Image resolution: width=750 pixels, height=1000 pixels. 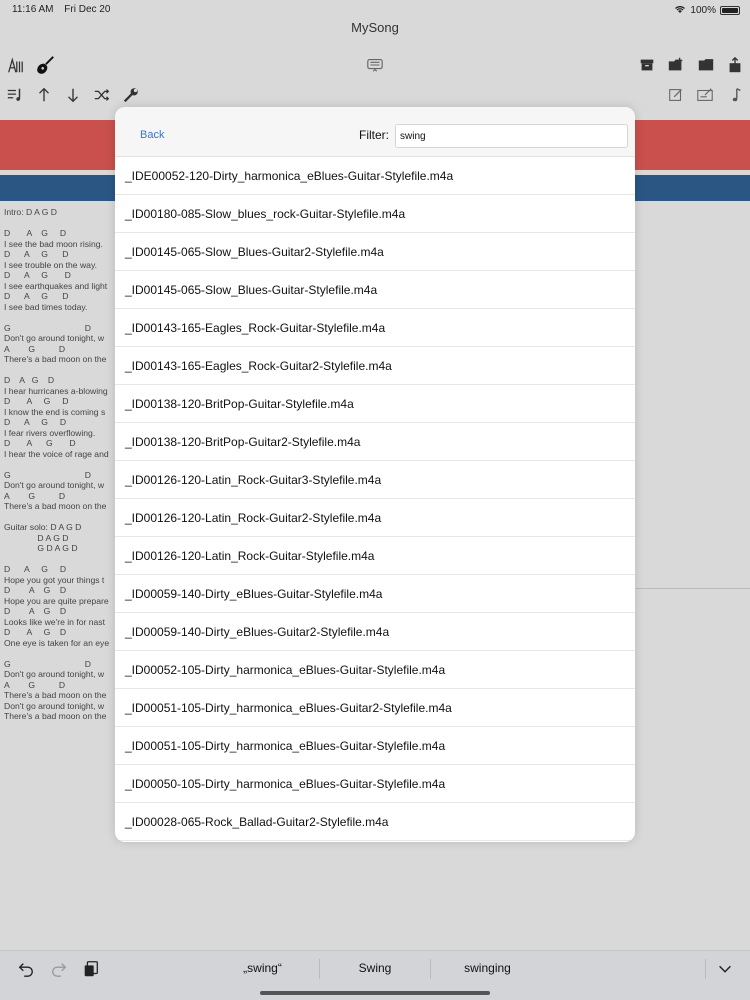 What do you see at coordinates (375, 968) in the screenshot?
I see `suggestion-capitalized: Swing` at bounding box center [375, 968].